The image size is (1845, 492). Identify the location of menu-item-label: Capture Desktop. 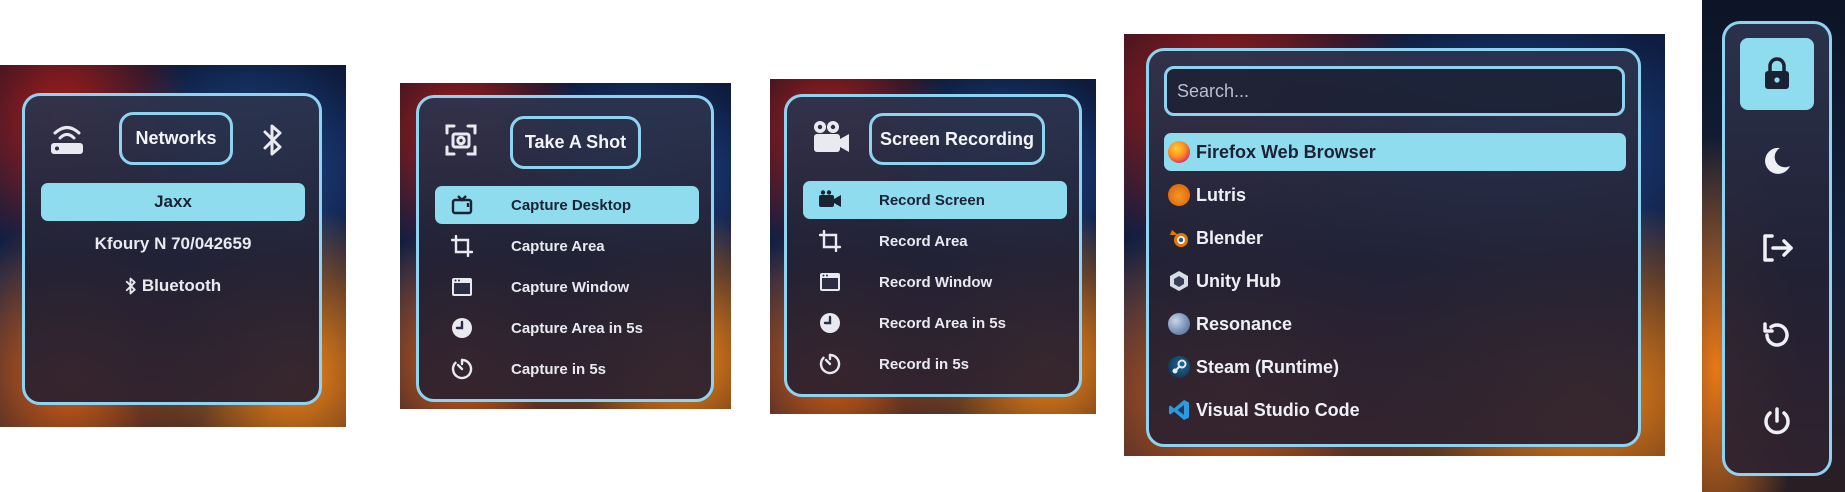
(571, 205).